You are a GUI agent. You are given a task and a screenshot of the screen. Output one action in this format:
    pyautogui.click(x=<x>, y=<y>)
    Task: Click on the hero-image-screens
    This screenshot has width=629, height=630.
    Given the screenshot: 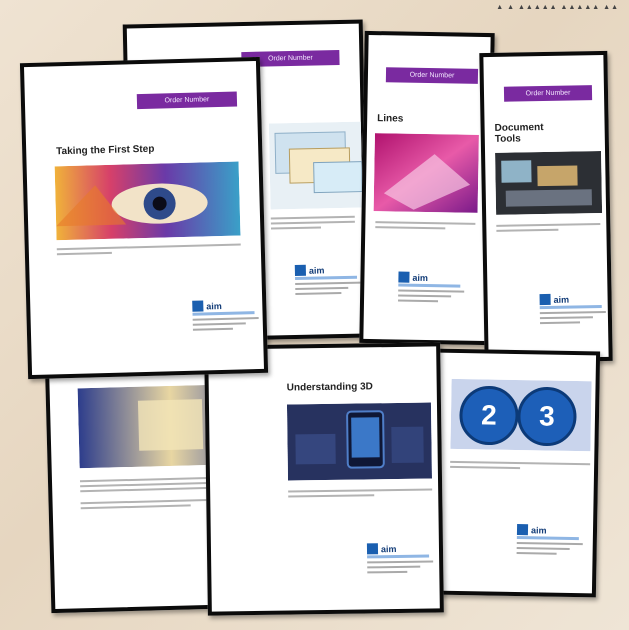 What is the action you would take?
    pyautogui.click(x=317, y=165)
    